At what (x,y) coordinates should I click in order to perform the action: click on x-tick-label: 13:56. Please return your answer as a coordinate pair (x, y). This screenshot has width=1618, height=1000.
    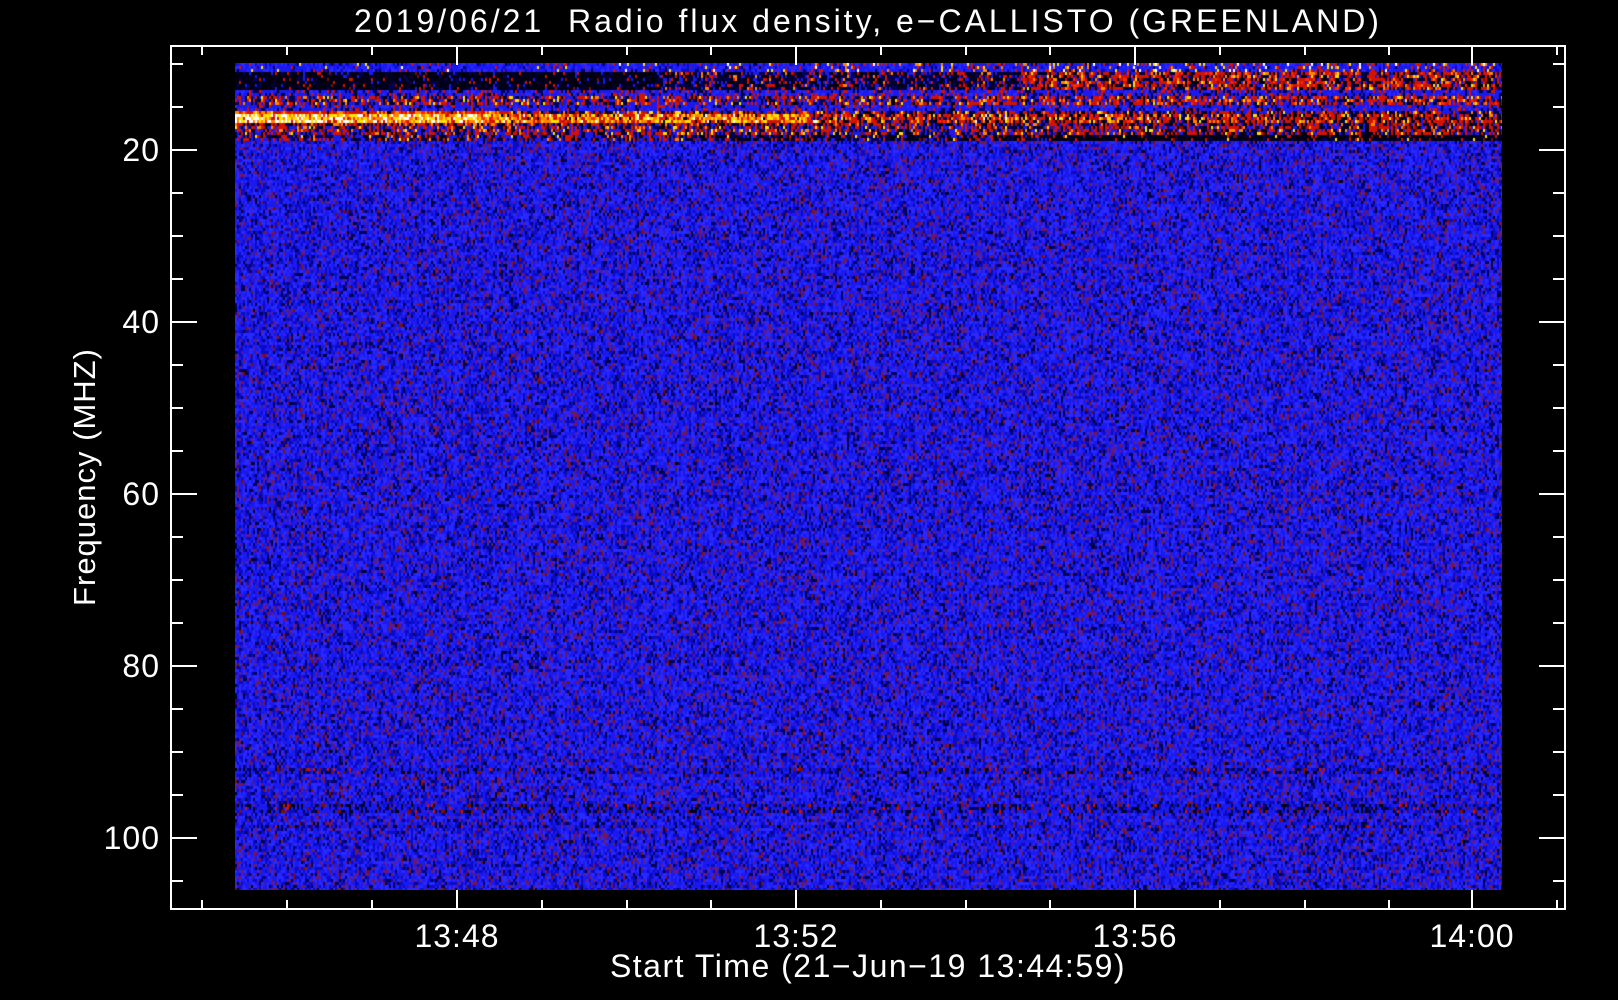
    Looking at the image, I should click on (1135, 936).